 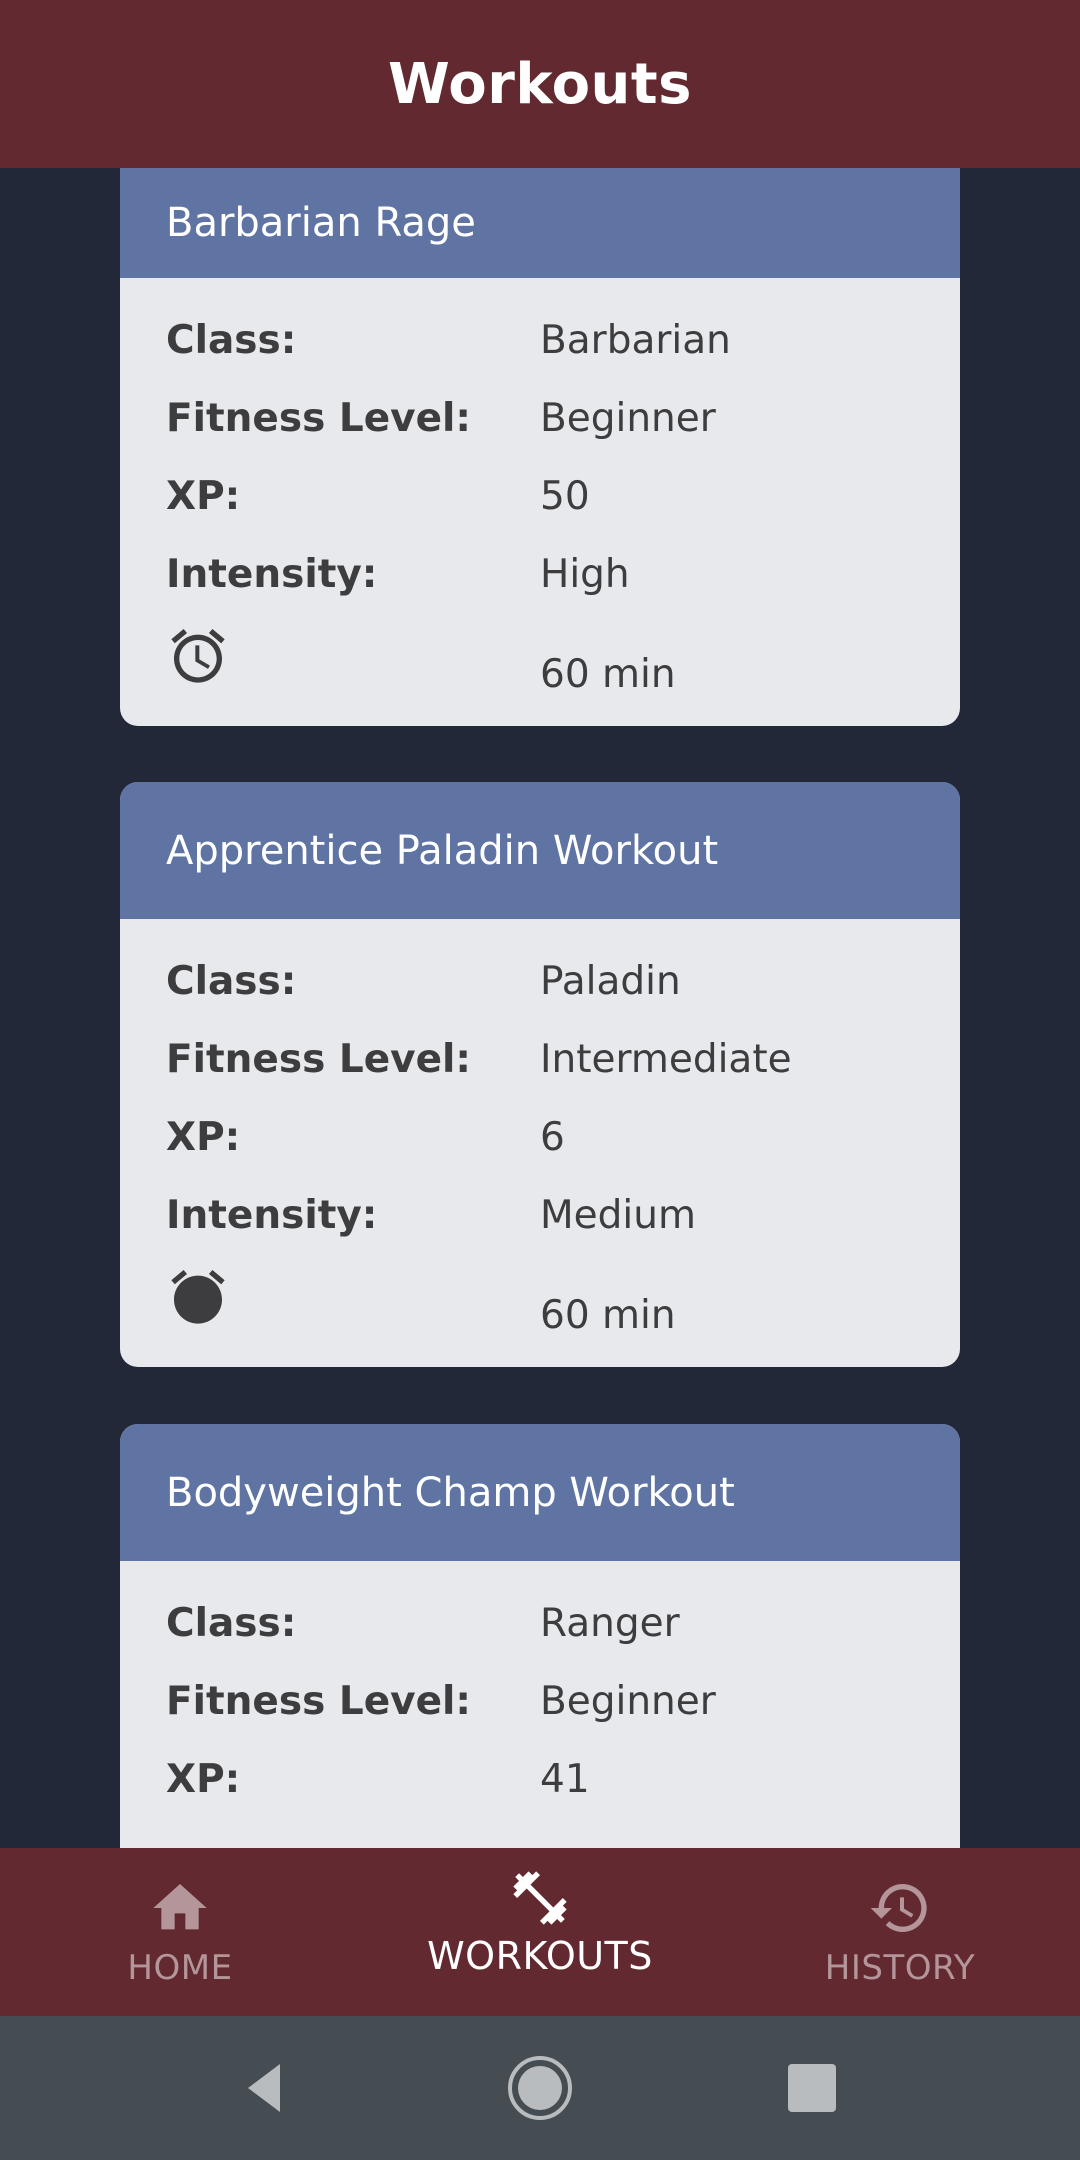 What do you see at coordinates (900, 1968) in the screenshot?
I see `nav-label: HISTORY` at bounding box center [900, 1968].